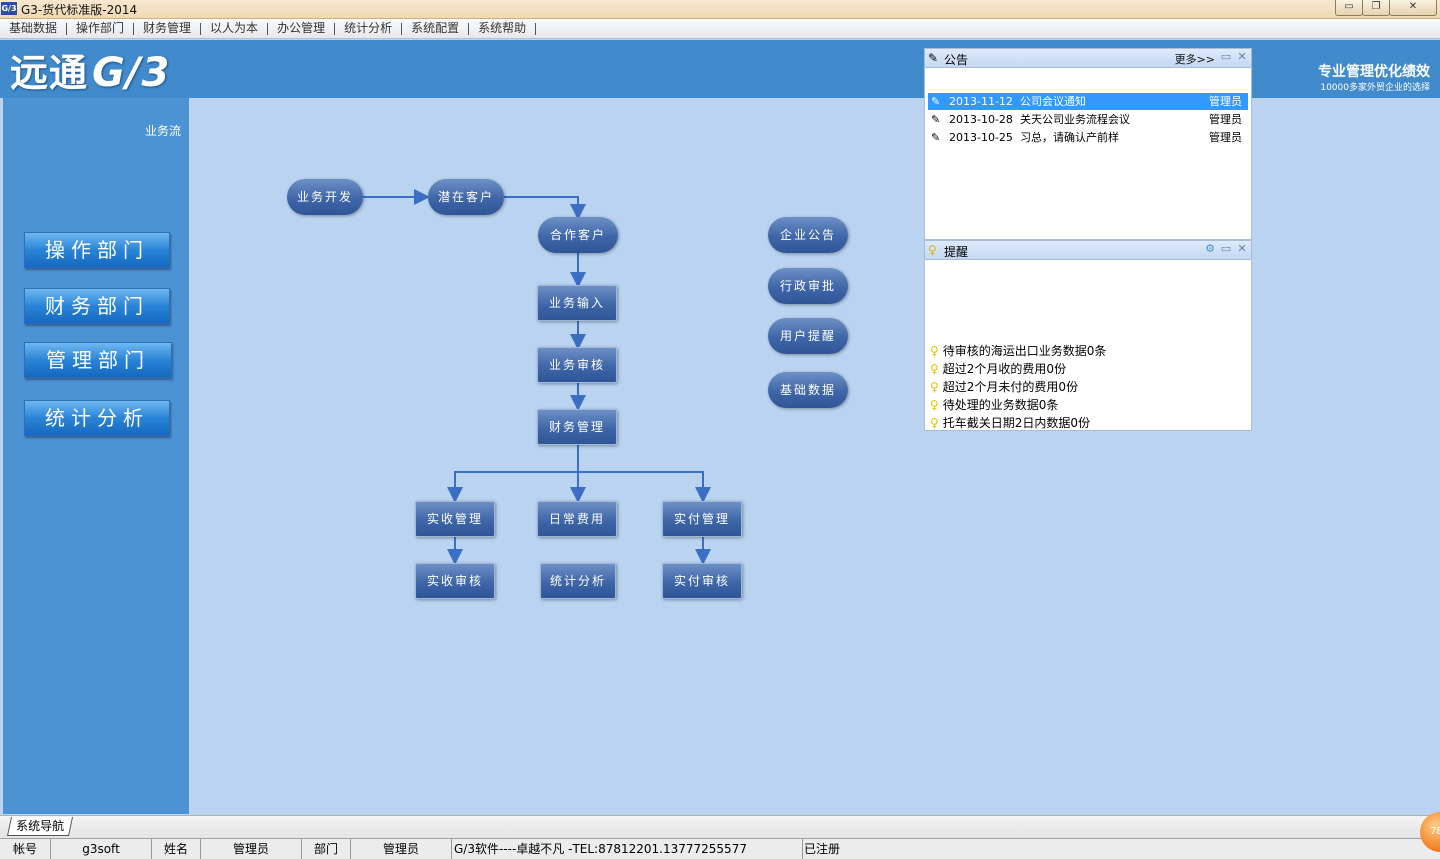  Describe the element at coordinates (33, 28) in the screenshot. I see `menu-basic-data: 基础数据` at that location.